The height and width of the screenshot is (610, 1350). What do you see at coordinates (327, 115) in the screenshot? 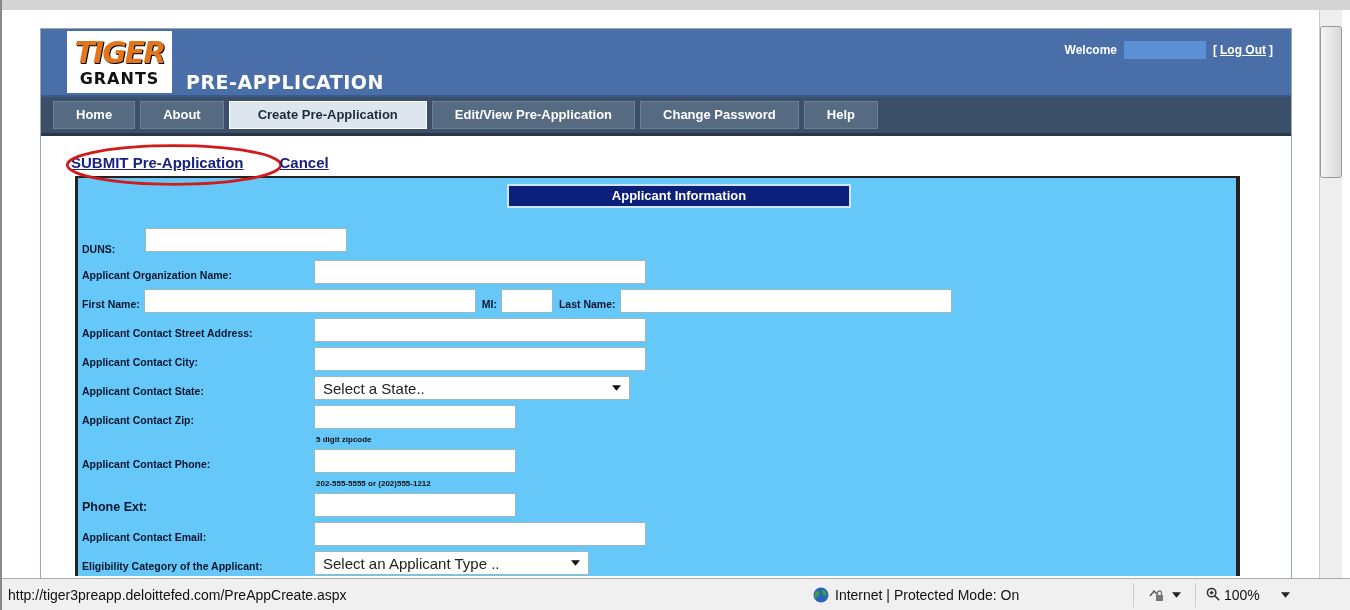
I see `nav-tab: Create Pre-Application` at bounding box center [327, 115].